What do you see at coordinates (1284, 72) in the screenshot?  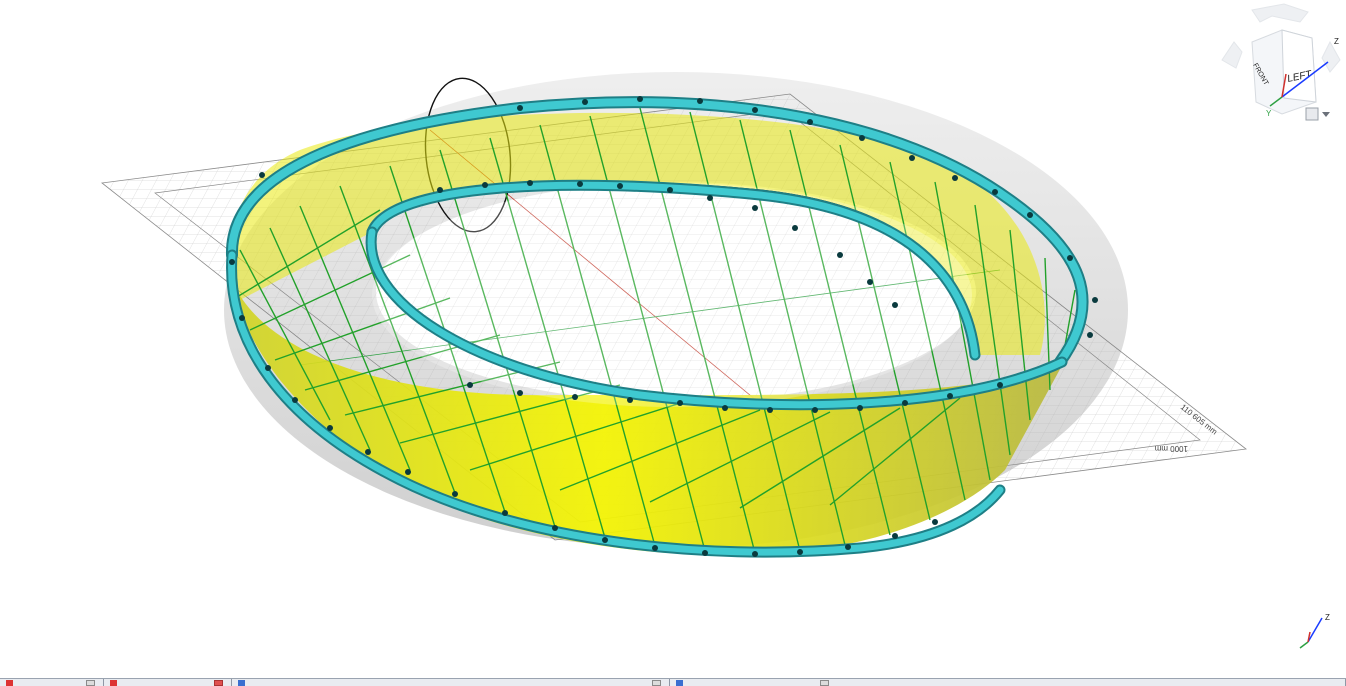 I see `view-cube-body: LEFT FRONT` at bounding box center [1284, 72].